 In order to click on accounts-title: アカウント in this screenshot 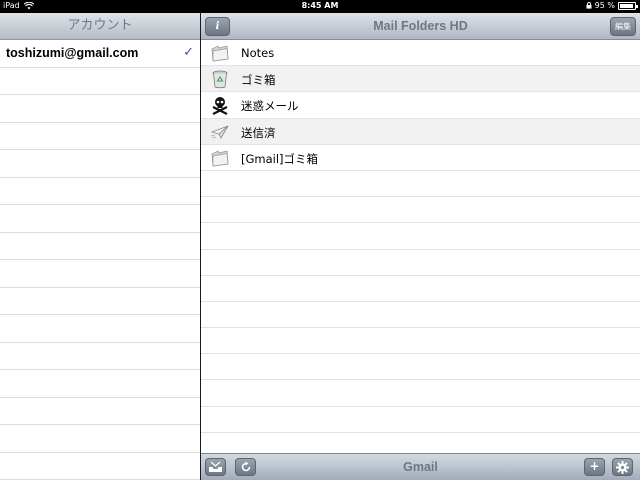, I will do `click(100, 25)`.